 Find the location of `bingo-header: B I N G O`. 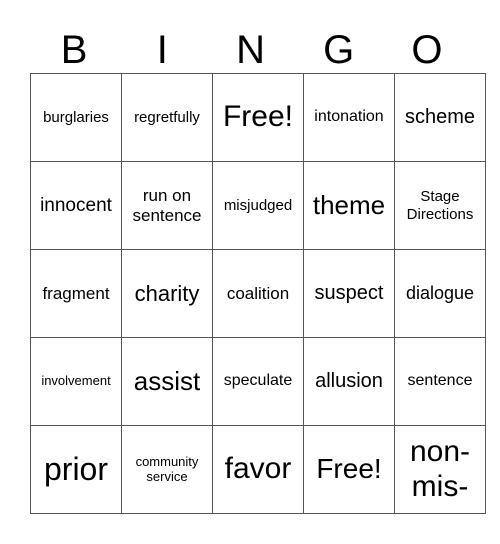

bingo-header: B I N G O is located at coordinates (250, 50).